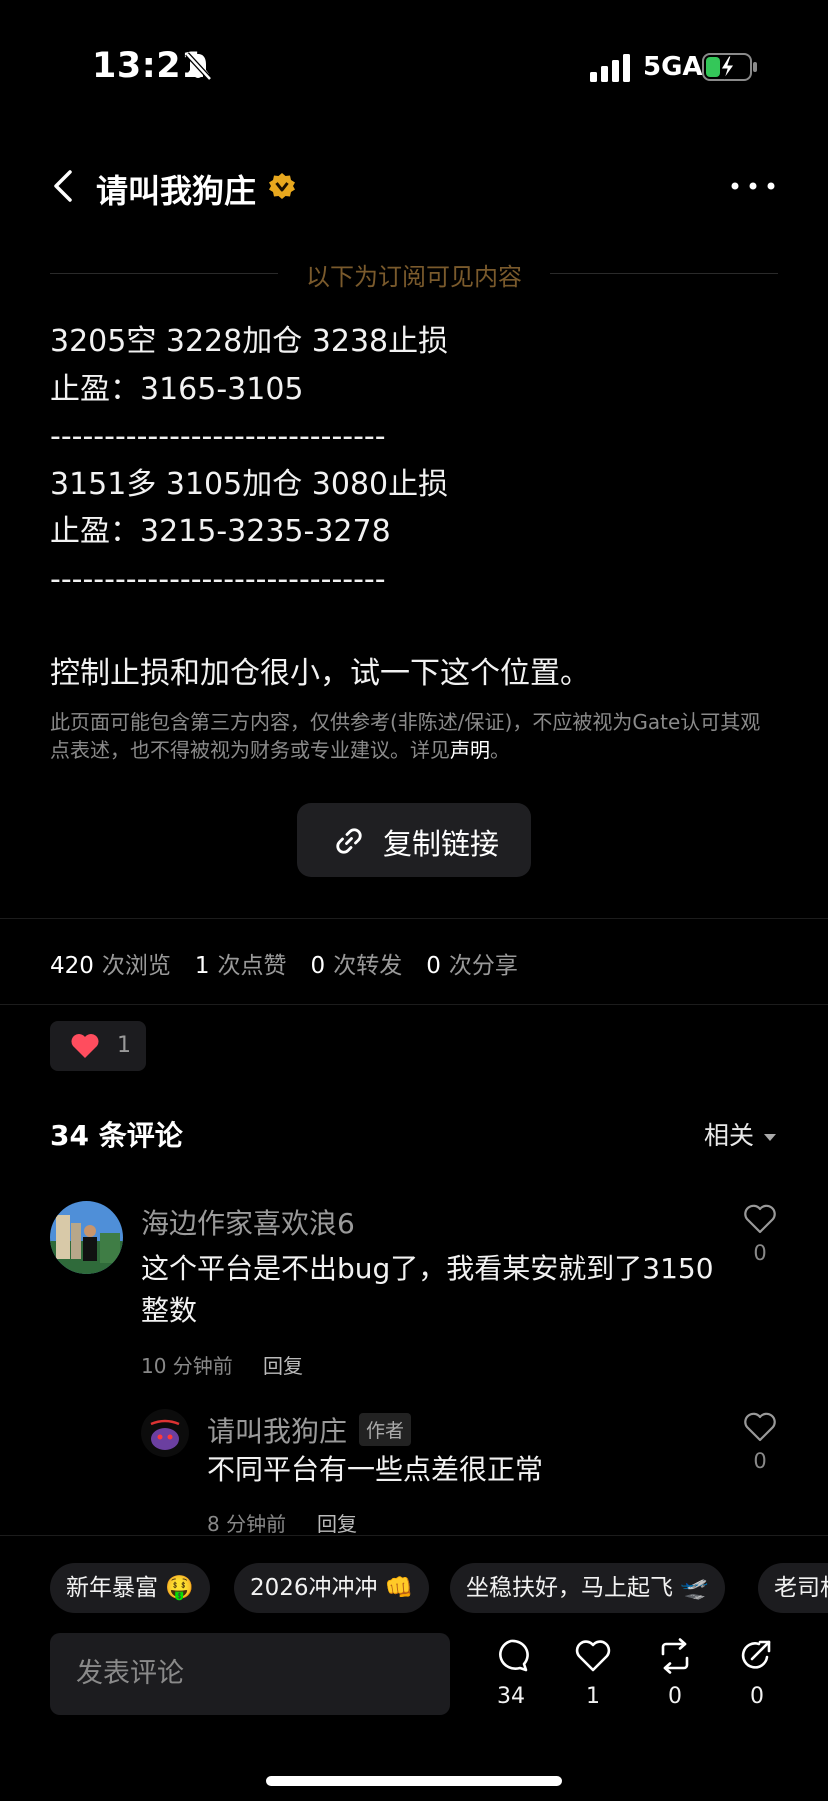 This screenshot has width=828, height=1801. I want to click on comments-action: 34, so click(511, 1676).